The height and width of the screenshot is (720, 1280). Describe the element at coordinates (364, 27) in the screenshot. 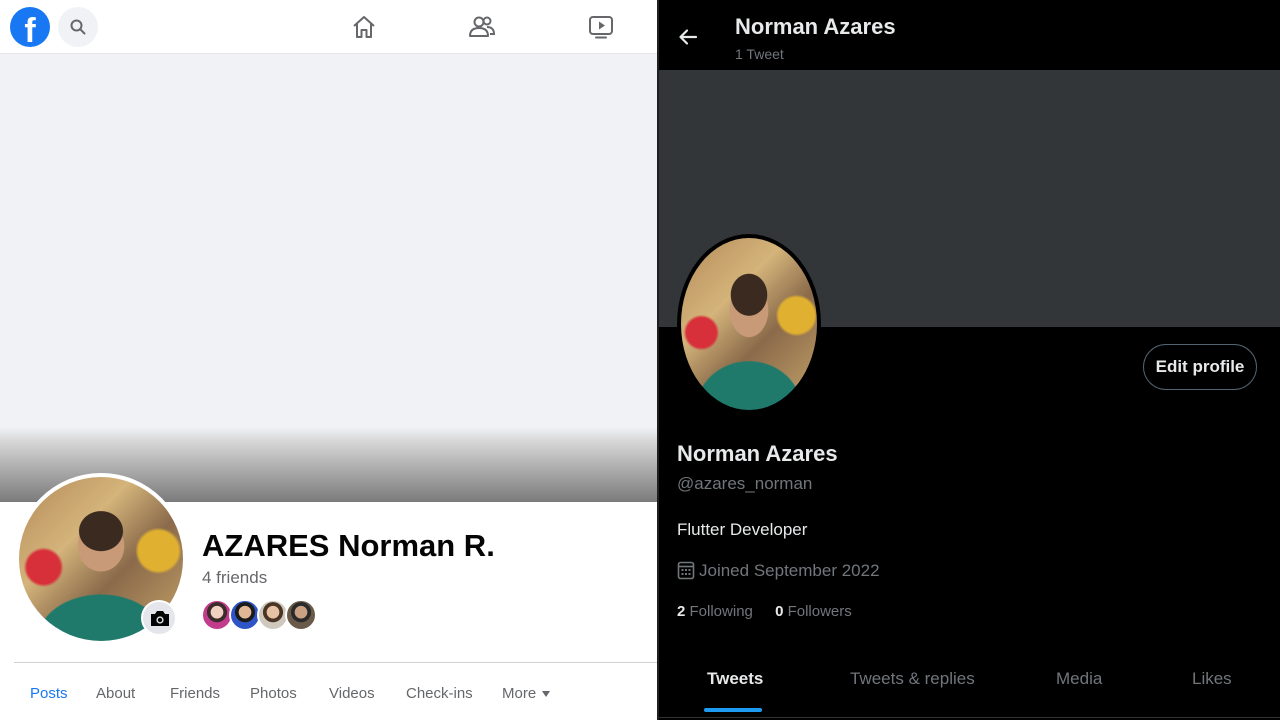

I see `home-icon` at that location.